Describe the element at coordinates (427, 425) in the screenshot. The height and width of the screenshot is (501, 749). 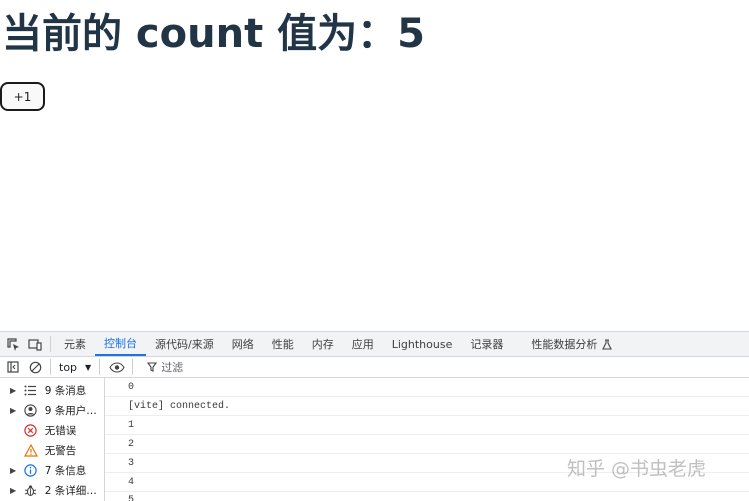
I see `log-row: 1` at that location.